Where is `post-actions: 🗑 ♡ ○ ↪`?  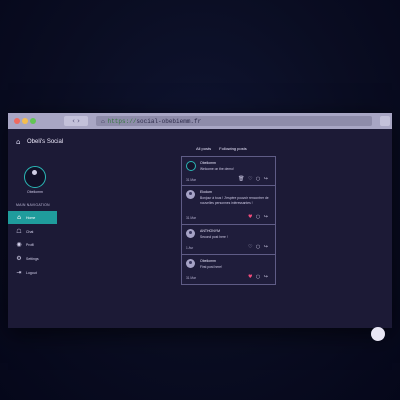
post-actions: 🗑 ♡ ○ ↪ is located at coordinates (253, 179).